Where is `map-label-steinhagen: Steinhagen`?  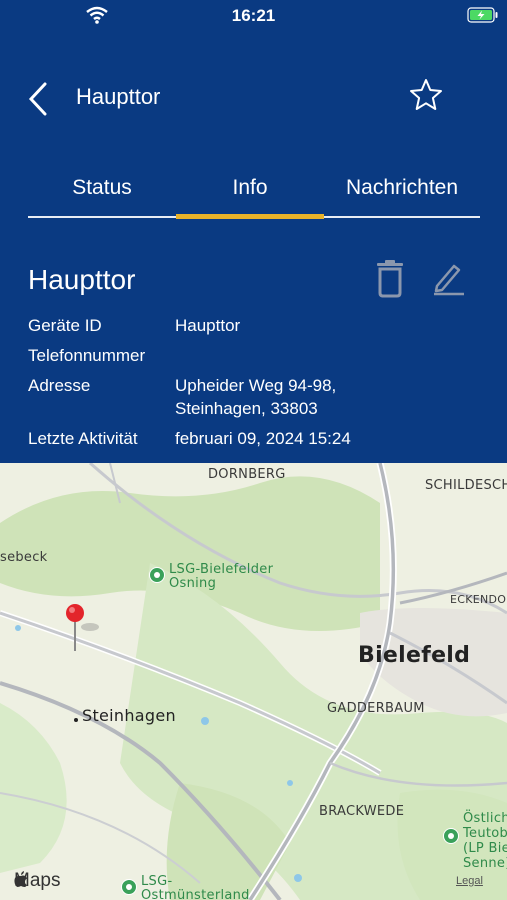 map-label-steinhagen: Steinhagen is located at coordinates (129, 715).